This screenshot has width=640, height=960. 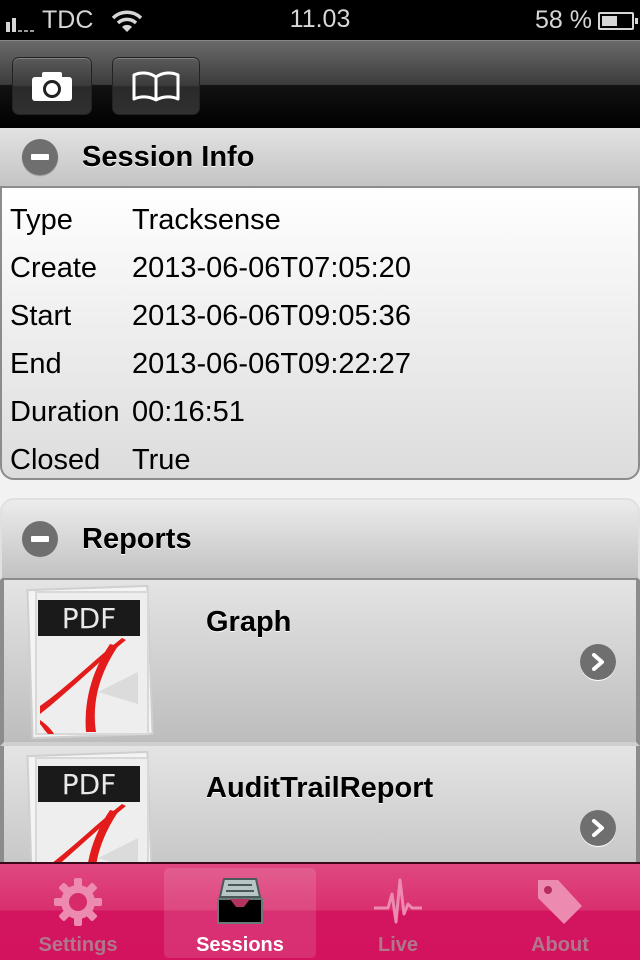 What do you see at coordinates (320, 788) in the screenshot?
I see `report-name: AuditTrailReport` at bounding box center [320, 788].